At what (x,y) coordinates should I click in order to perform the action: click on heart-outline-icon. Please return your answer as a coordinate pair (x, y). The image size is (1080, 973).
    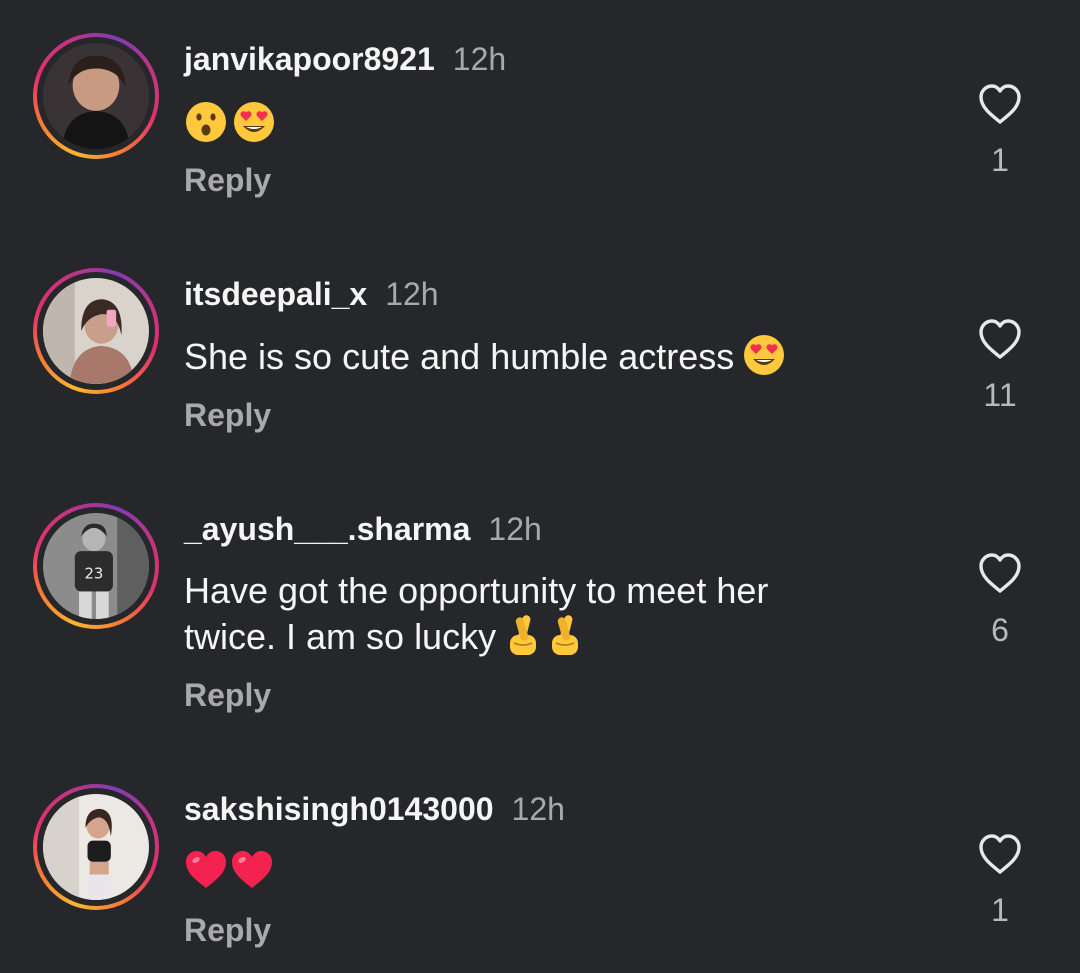
    Looking at the image, I should click on (1000, 857).